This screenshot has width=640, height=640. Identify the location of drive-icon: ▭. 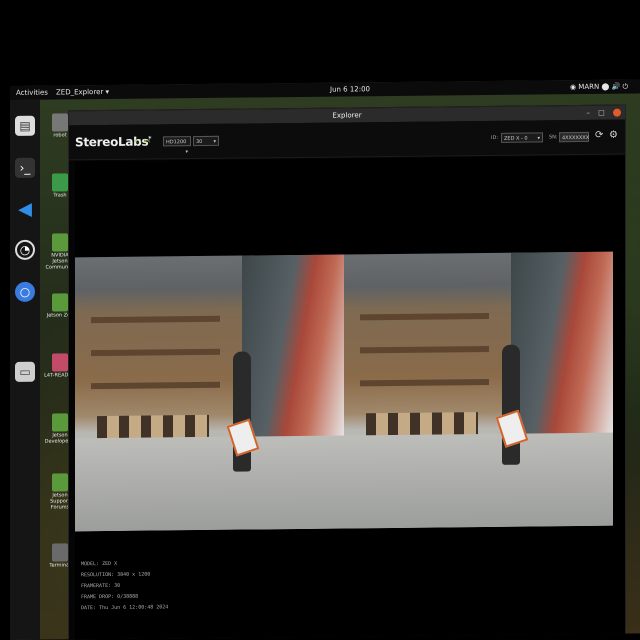
(25, 371).